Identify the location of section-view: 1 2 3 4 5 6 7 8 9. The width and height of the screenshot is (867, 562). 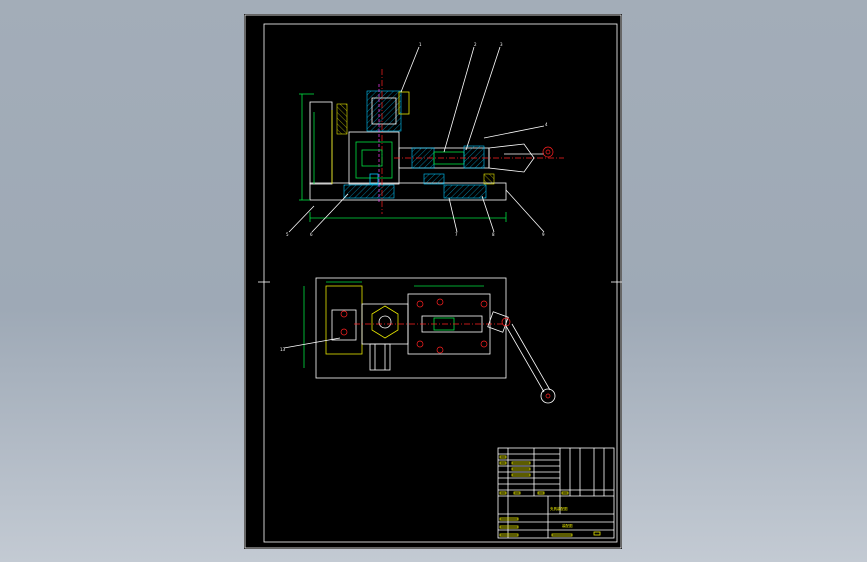
(425, 139).